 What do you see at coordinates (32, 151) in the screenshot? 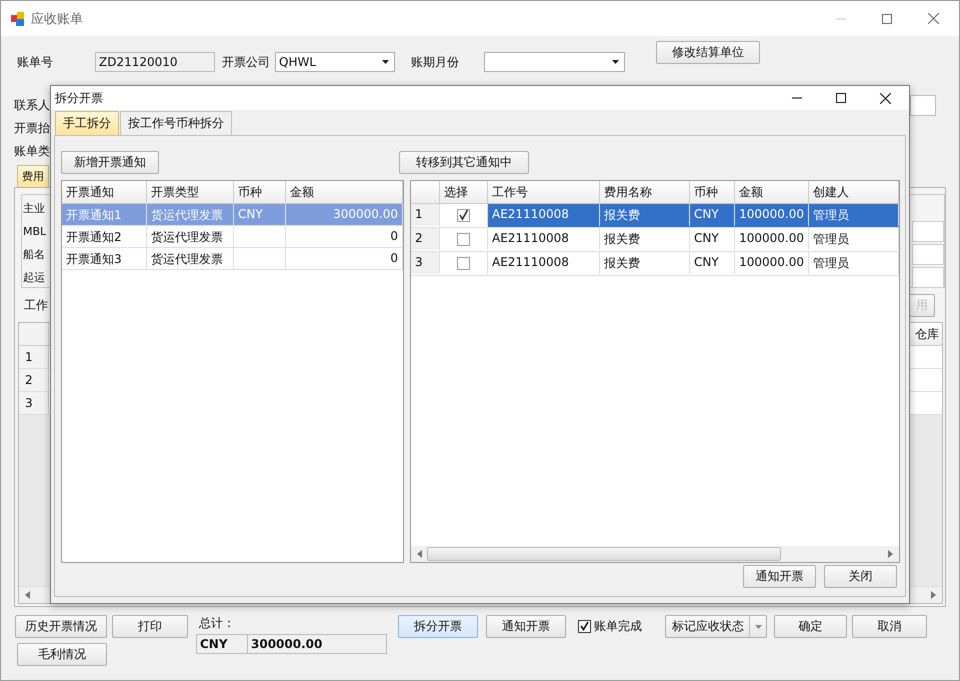
I see `form-label: 账单类` at bounding box center [32, 151].